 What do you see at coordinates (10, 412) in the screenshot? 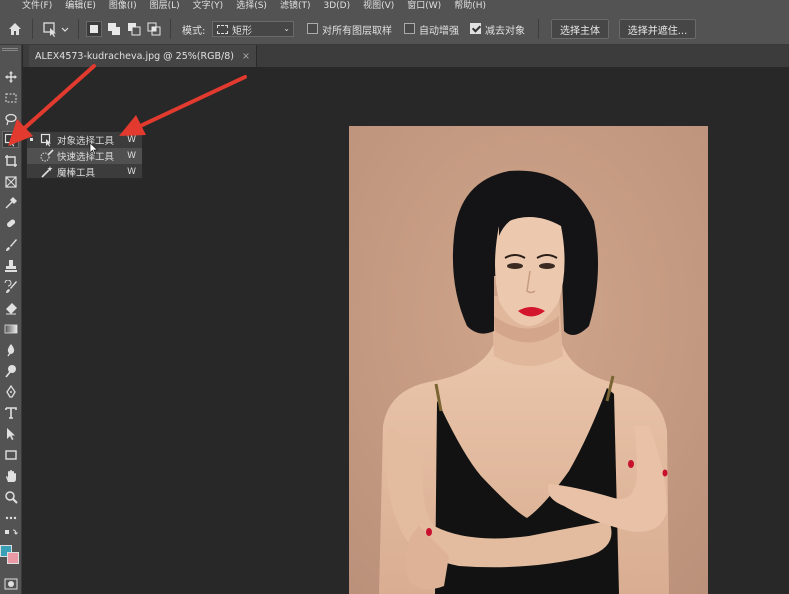
I see `type-tool-icon` at bounding box center [10, 412].